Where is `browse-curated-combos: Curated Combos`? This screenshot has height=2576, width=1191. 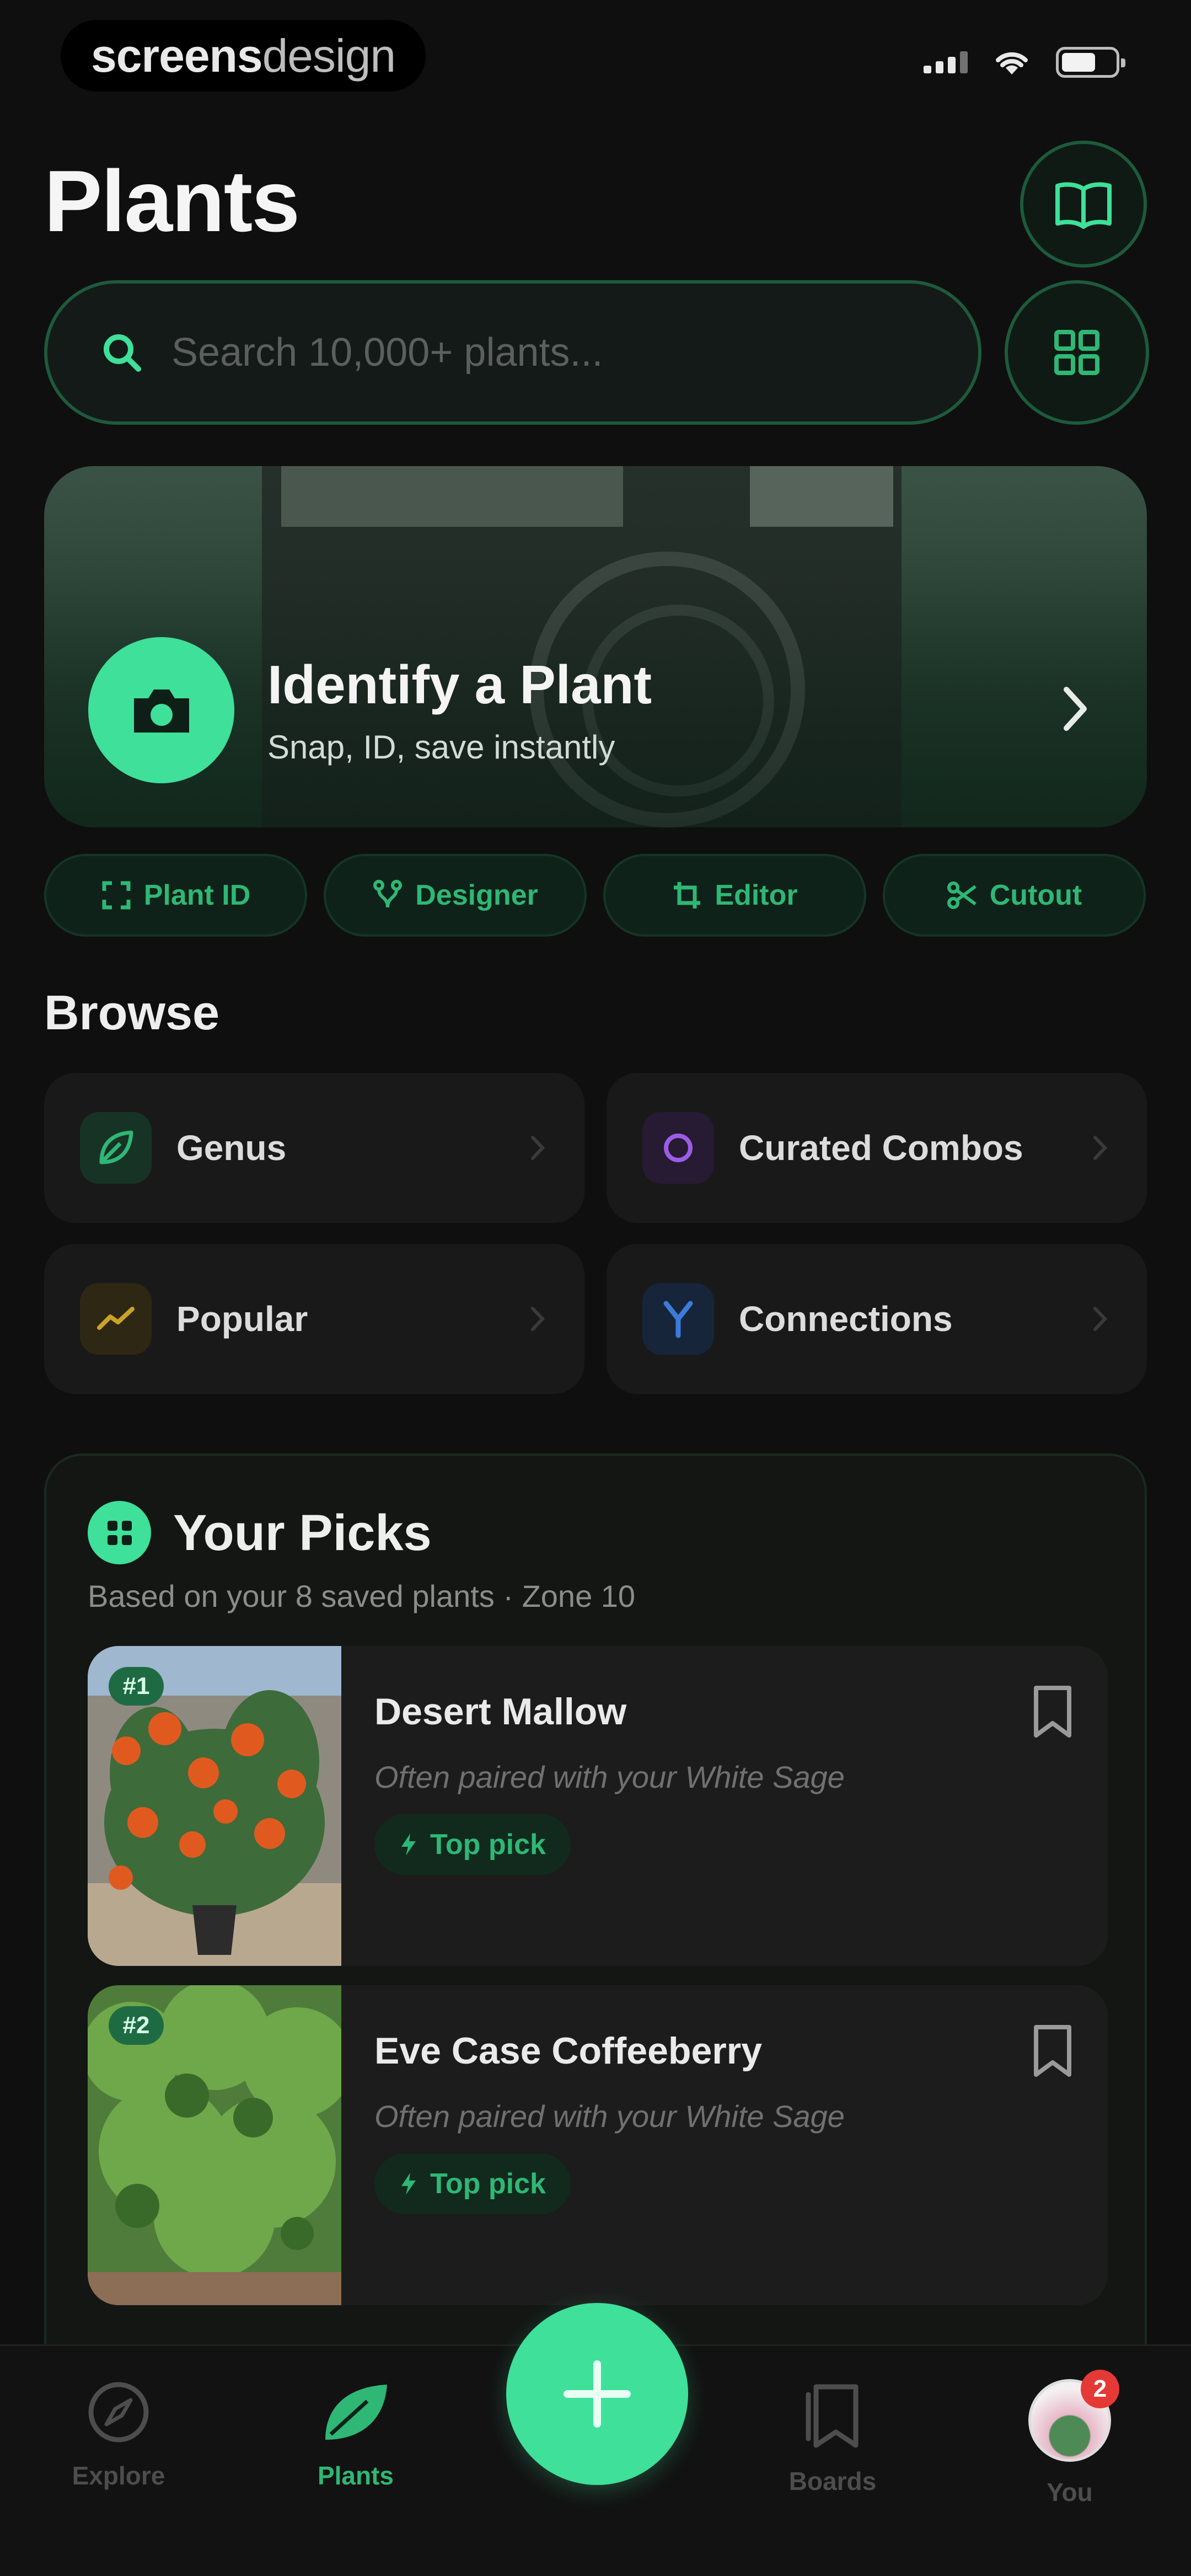
browse-curated-combos: Curated Combos is located at coordinates (877, 1148).